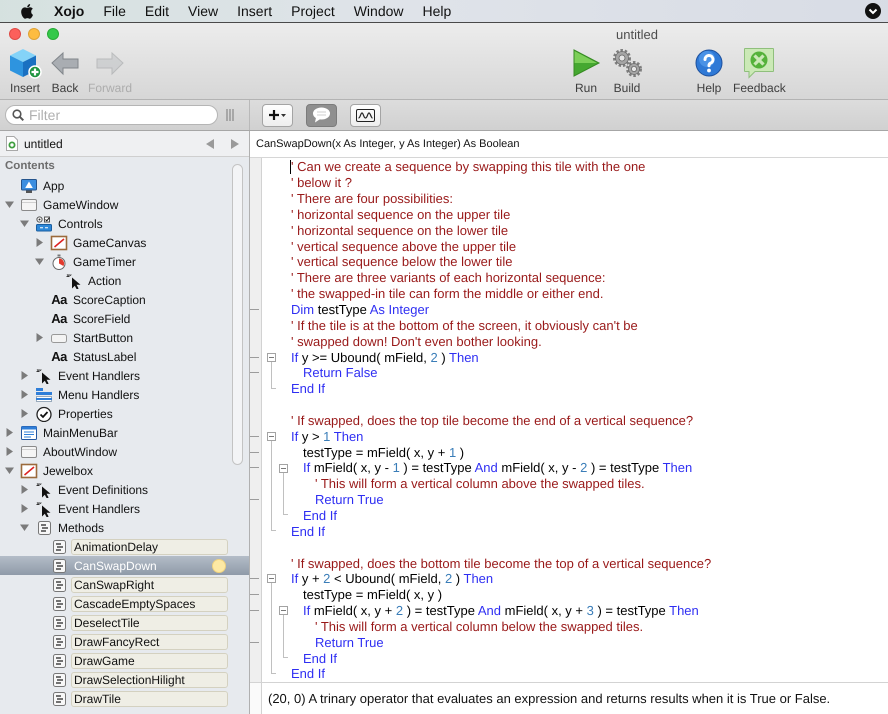  Describe the element at coordinates (873, 11) in the screenshot. I see `dropdown-circle-icon` at that location.